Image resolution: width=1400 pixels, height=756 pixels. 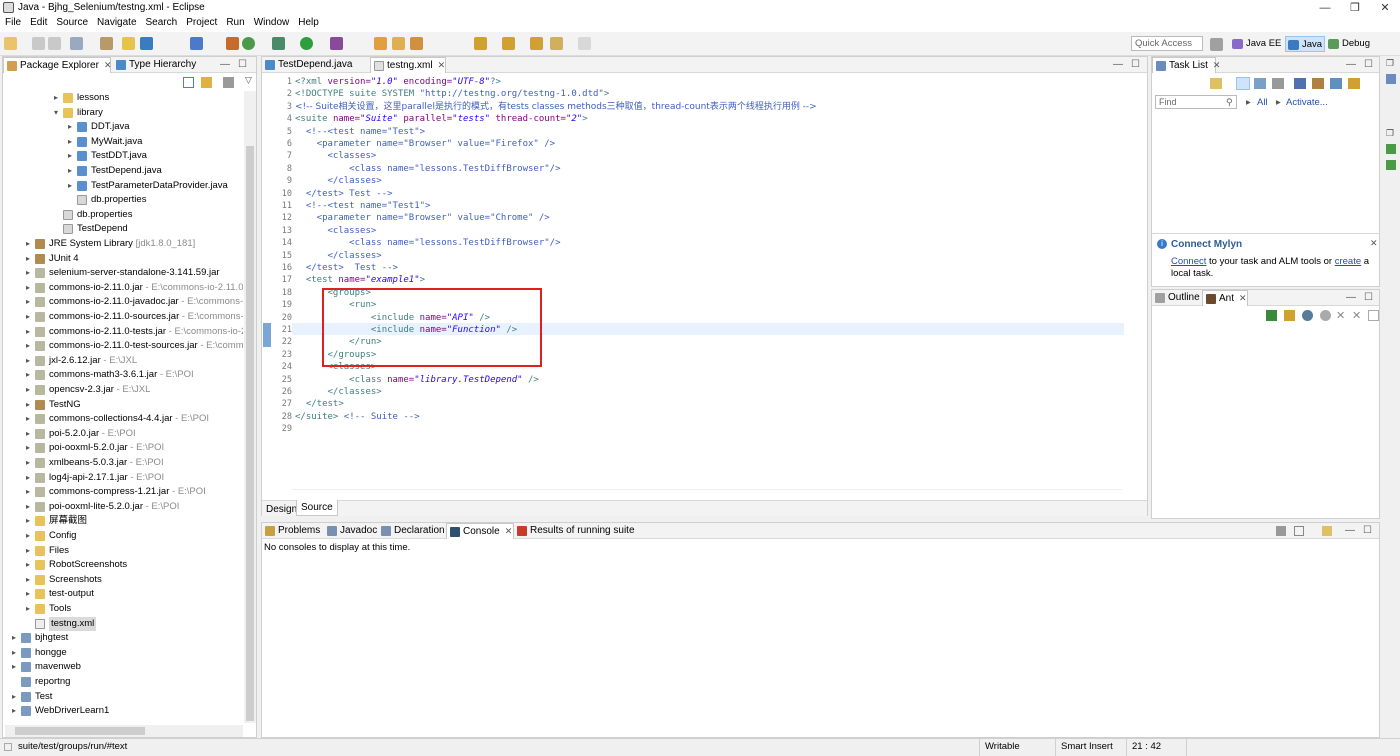 I want to click on restore-icon: ❐, so click(x=1390, y=133).